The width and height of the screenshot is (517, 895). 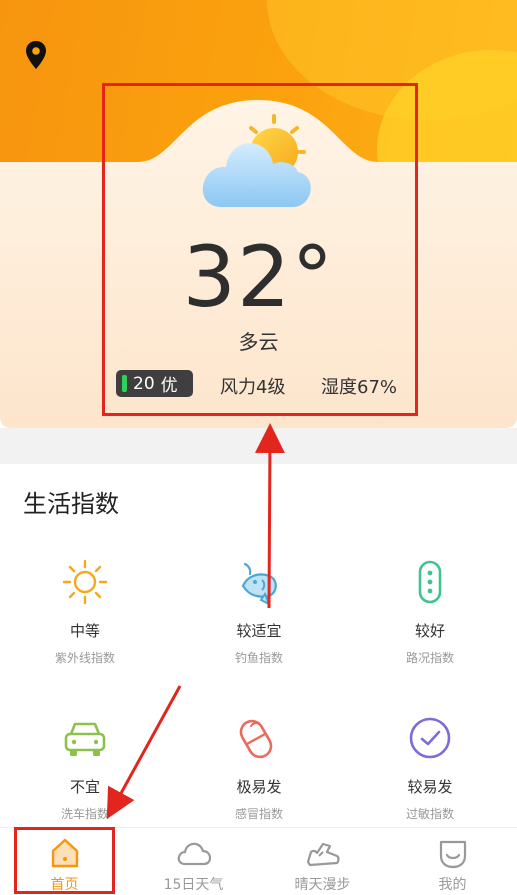 I want to click on nav-label: 我的, so click(x=452, y=885).